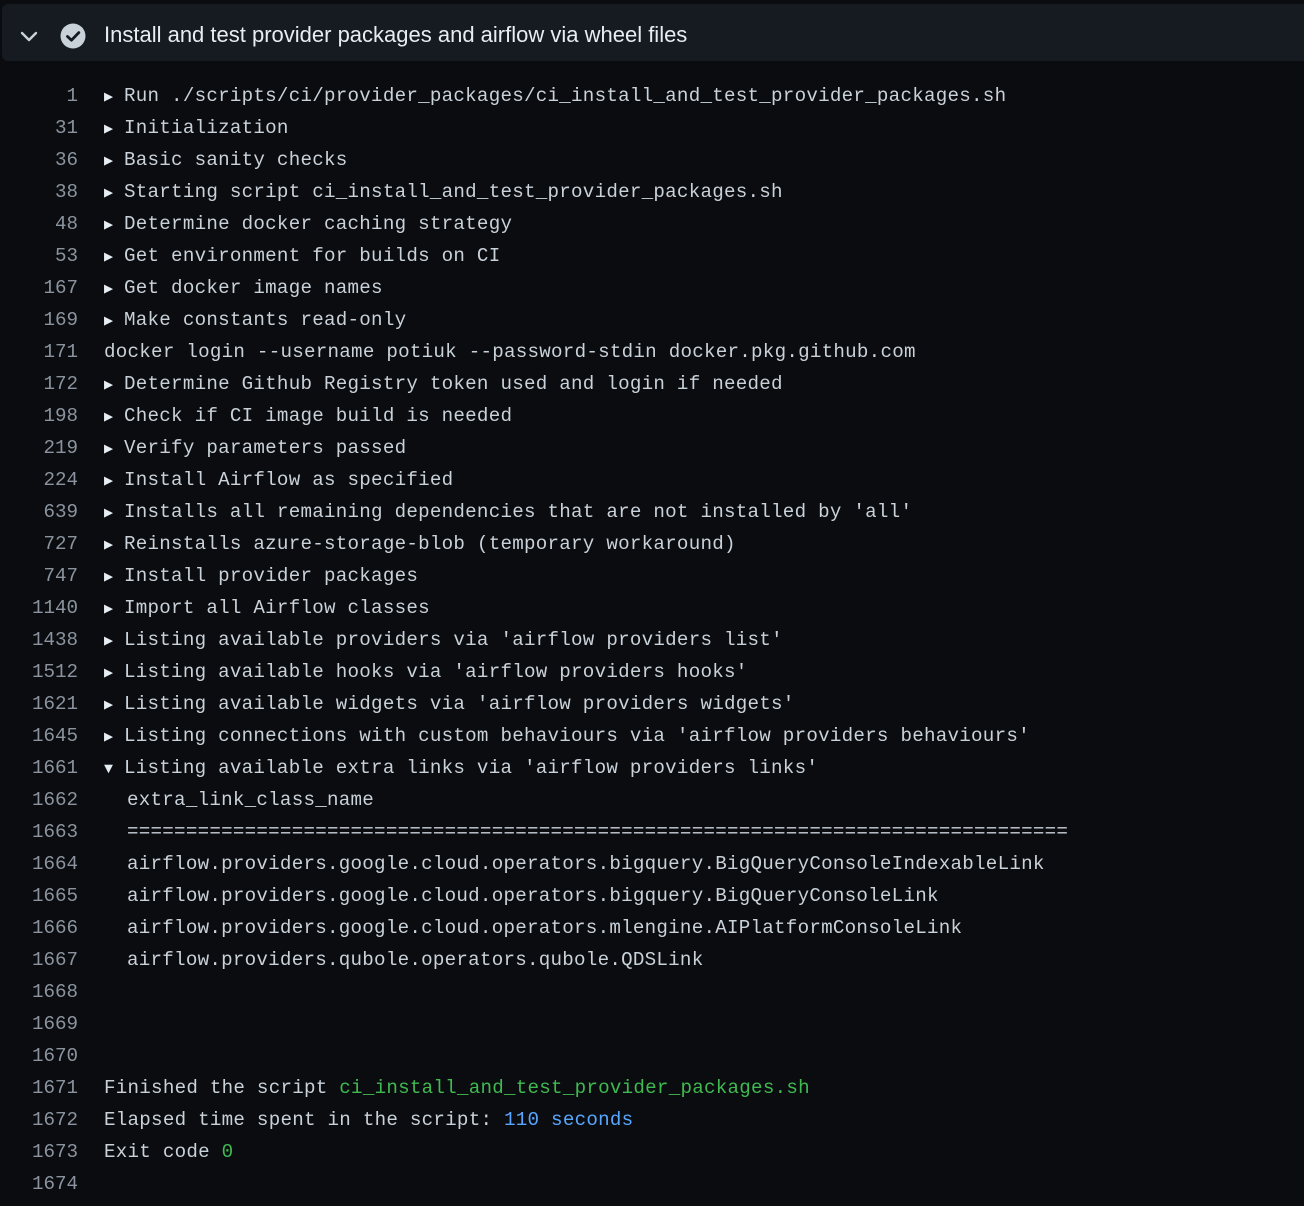  I want to click on line-number: 1673, so click(39, 1152).